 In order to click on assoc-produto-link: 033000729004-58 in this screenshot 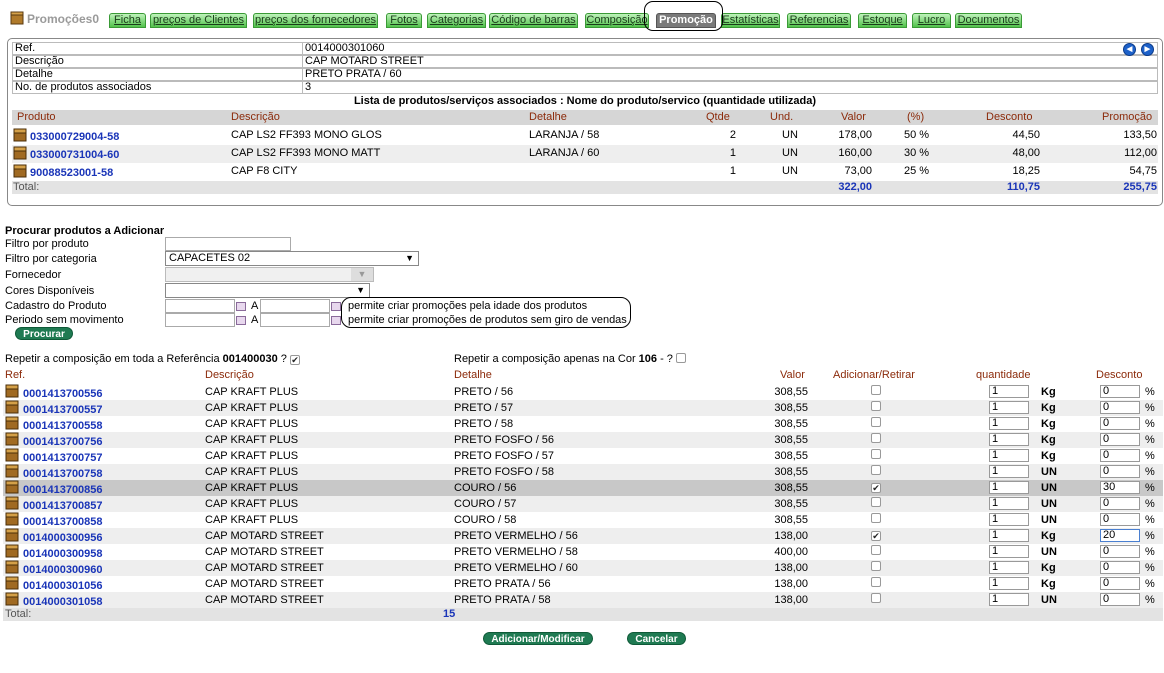, I will do `click(74, 137)`.